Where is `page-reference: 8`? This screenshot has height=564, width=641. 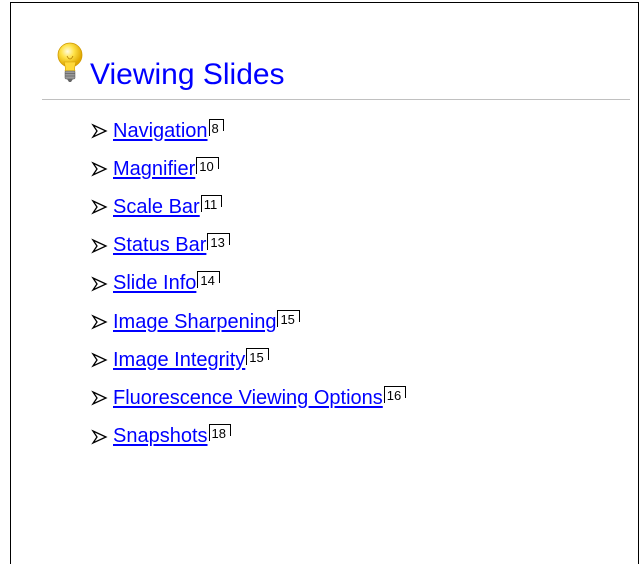
page-reference: 8 is located at coordinates (216, 127).